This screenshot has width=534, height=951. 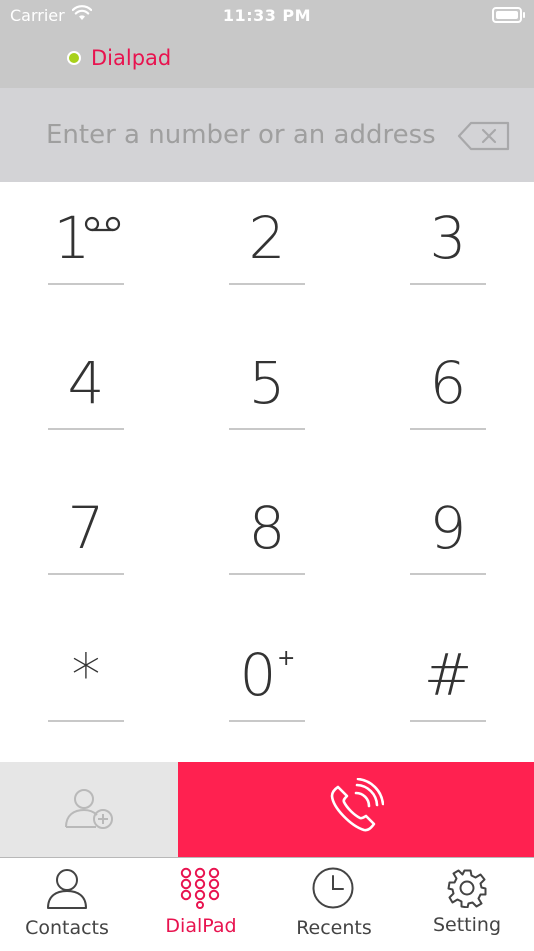 I want to click on key-digit: 5, so click(x=267, y=383).